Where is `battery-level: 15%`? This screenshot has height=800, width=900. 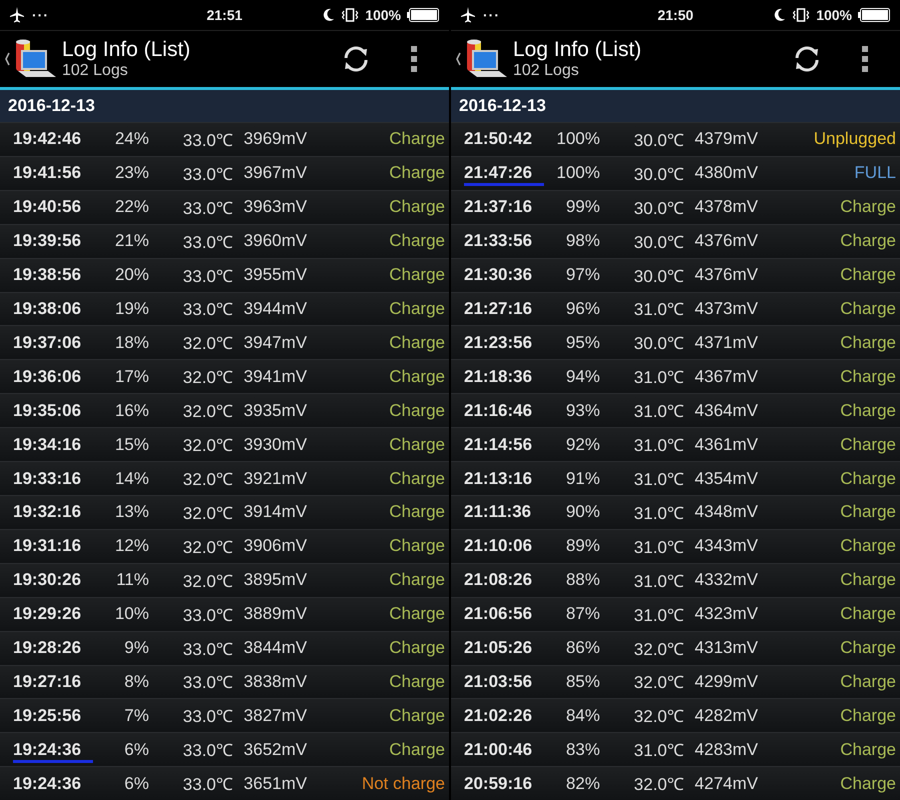 battery-level: 15% is located at coordinates (131, 444).